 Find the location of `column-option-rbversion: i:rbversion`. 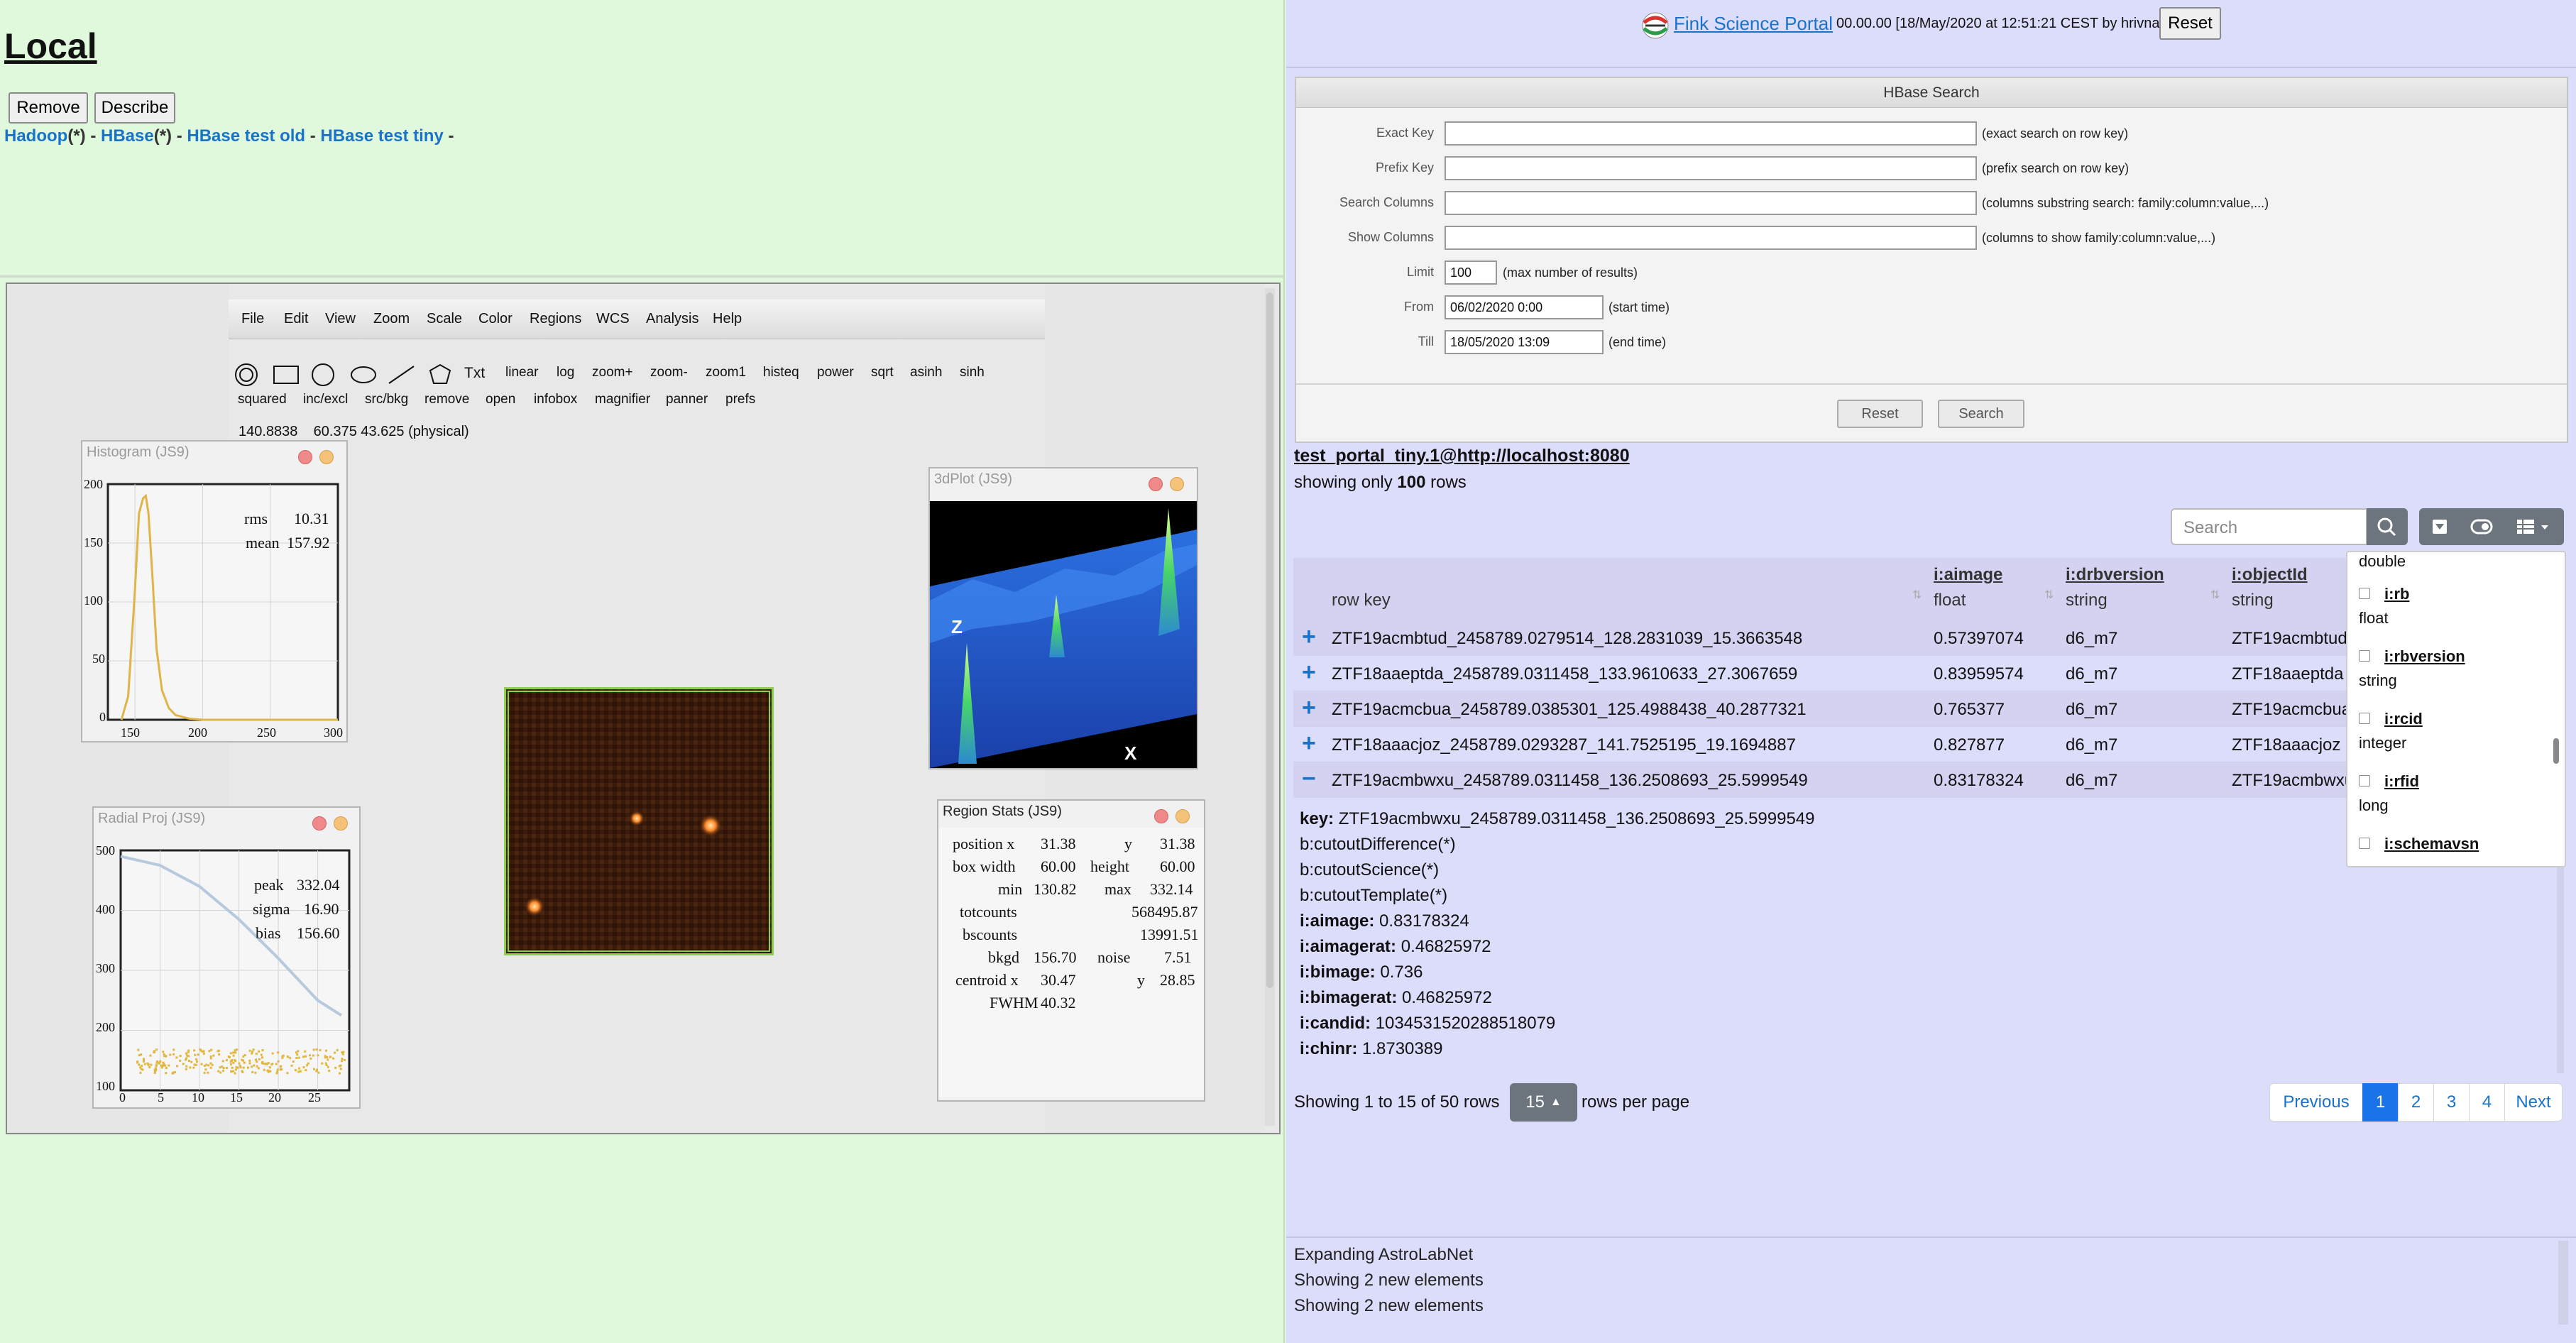

column-option-rbversion: i:rbversion is located at coordinates (2424, 656).